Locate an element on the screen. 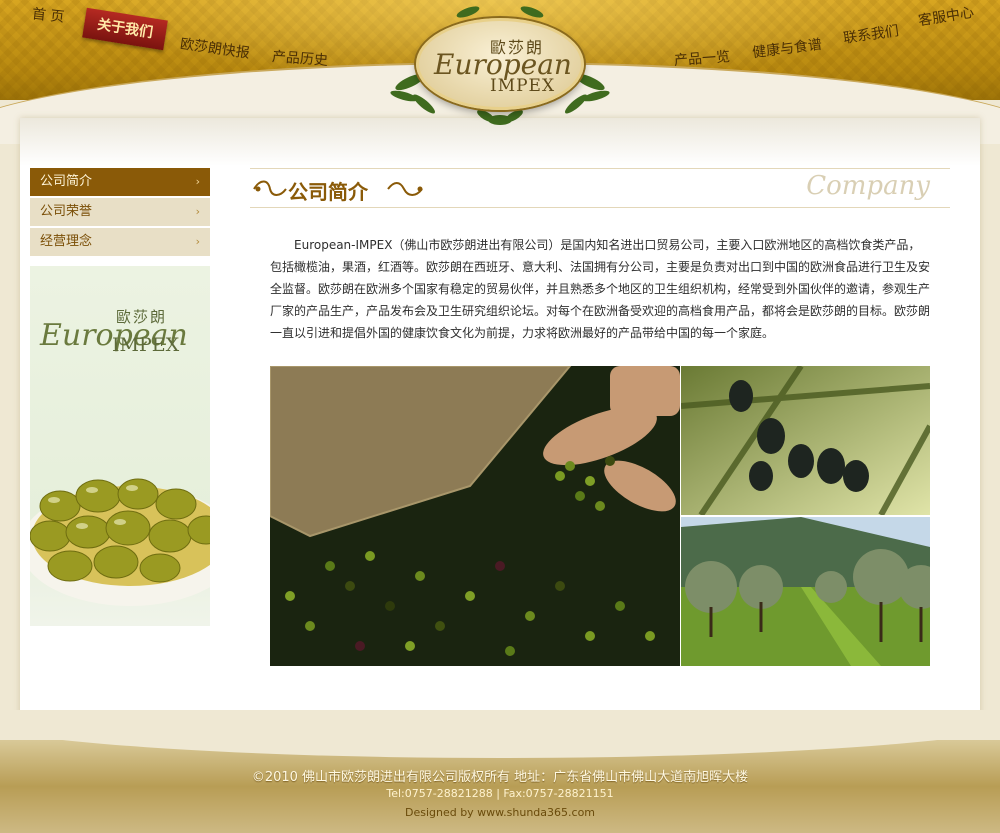 The height and width of the screenshot is (833, 1000). sidebar-item-company-profile: 公司简介 › is located at coordinates (120, 182).